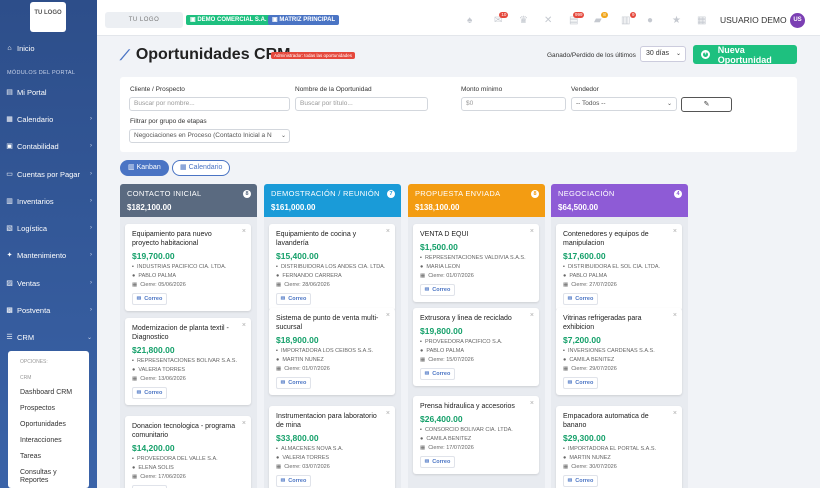 This screenshot has height=488, width=820. What do you see at coordinates (624, 104) in the screenshot?
I see `seller-select: -- Todos -- ⌄` at bounding box center [624, 104].